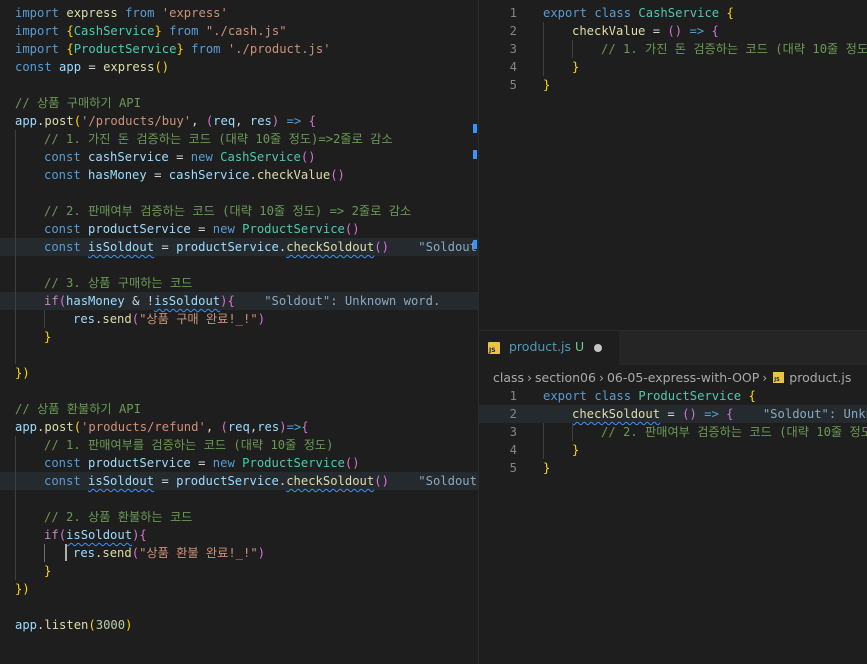  Describe the element at coordinates (734, 432) in the screenshot. I see `code-text: // 2. 판매여부 검증하는 코드 (대략 10줄 정도)` at that location.